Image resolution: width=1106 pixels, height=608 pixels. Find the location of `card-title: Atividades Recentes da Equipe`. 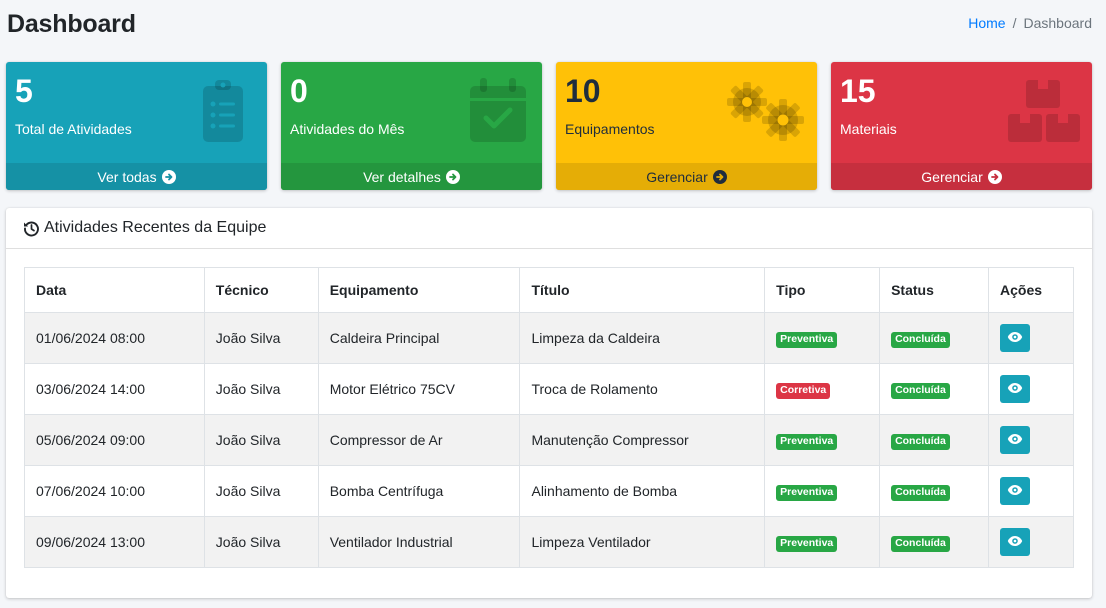

card-title: Atividades Recentes da Equipe is located at coordinates (155, 227).